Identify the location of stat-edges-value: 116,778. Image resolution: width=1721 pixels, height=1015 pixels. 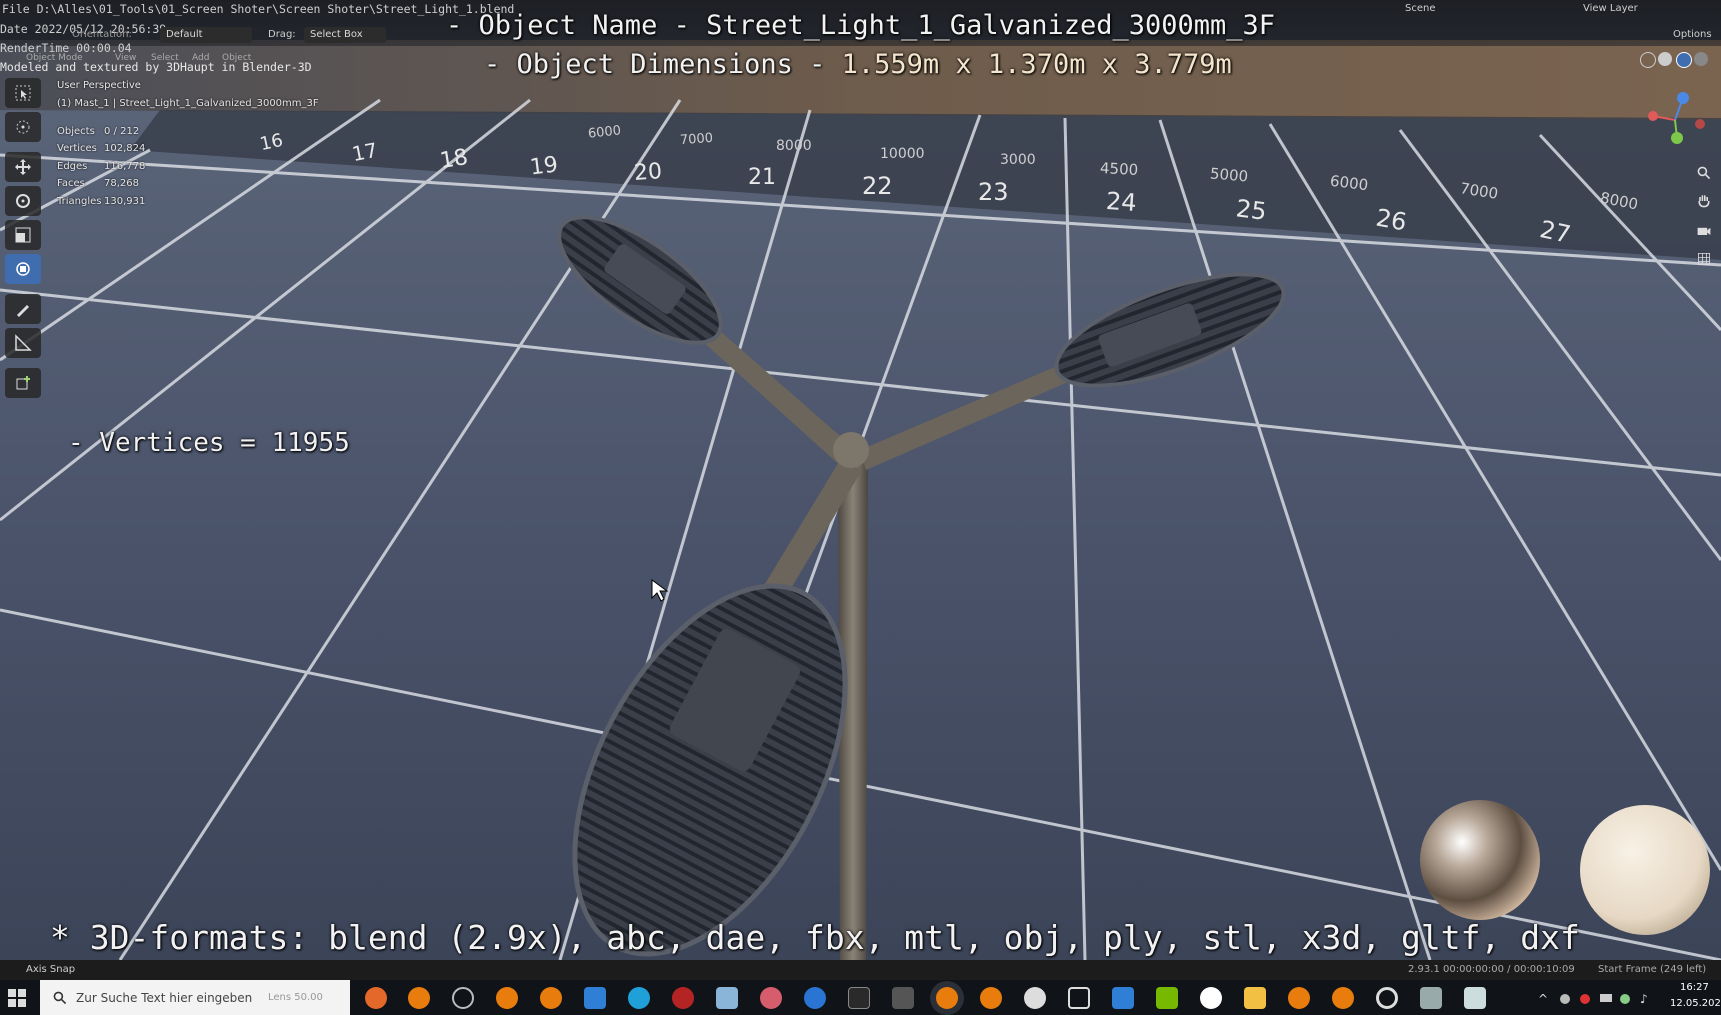
(125, 166).